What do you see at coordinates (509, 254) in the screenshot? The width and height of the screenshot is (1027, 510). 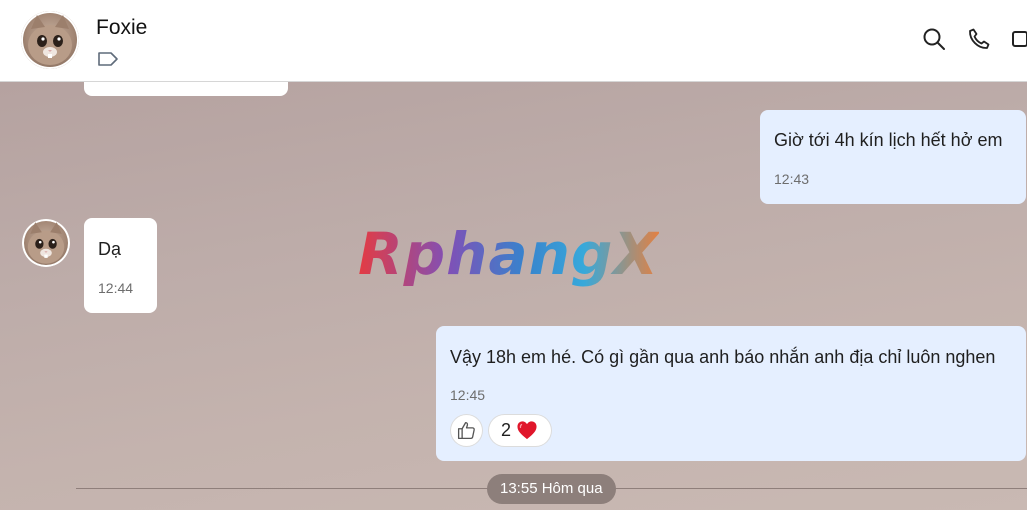 I see `watermark-logo: RphangX` at bounding box center [509, 254].